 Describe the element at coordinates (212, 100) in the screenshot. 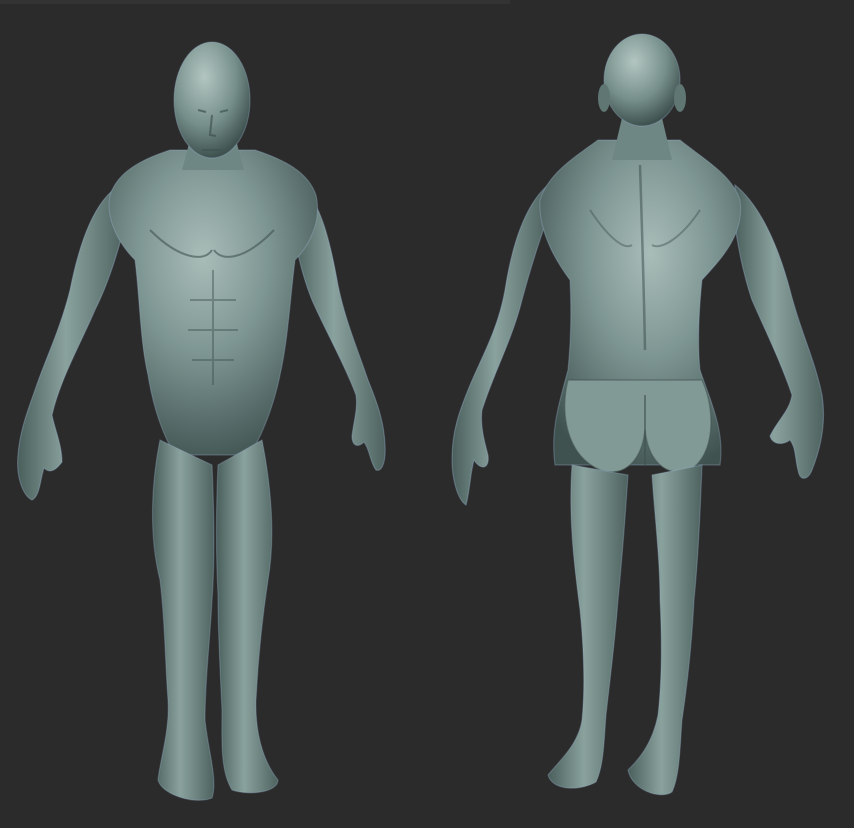

I see `front-head` at that location.